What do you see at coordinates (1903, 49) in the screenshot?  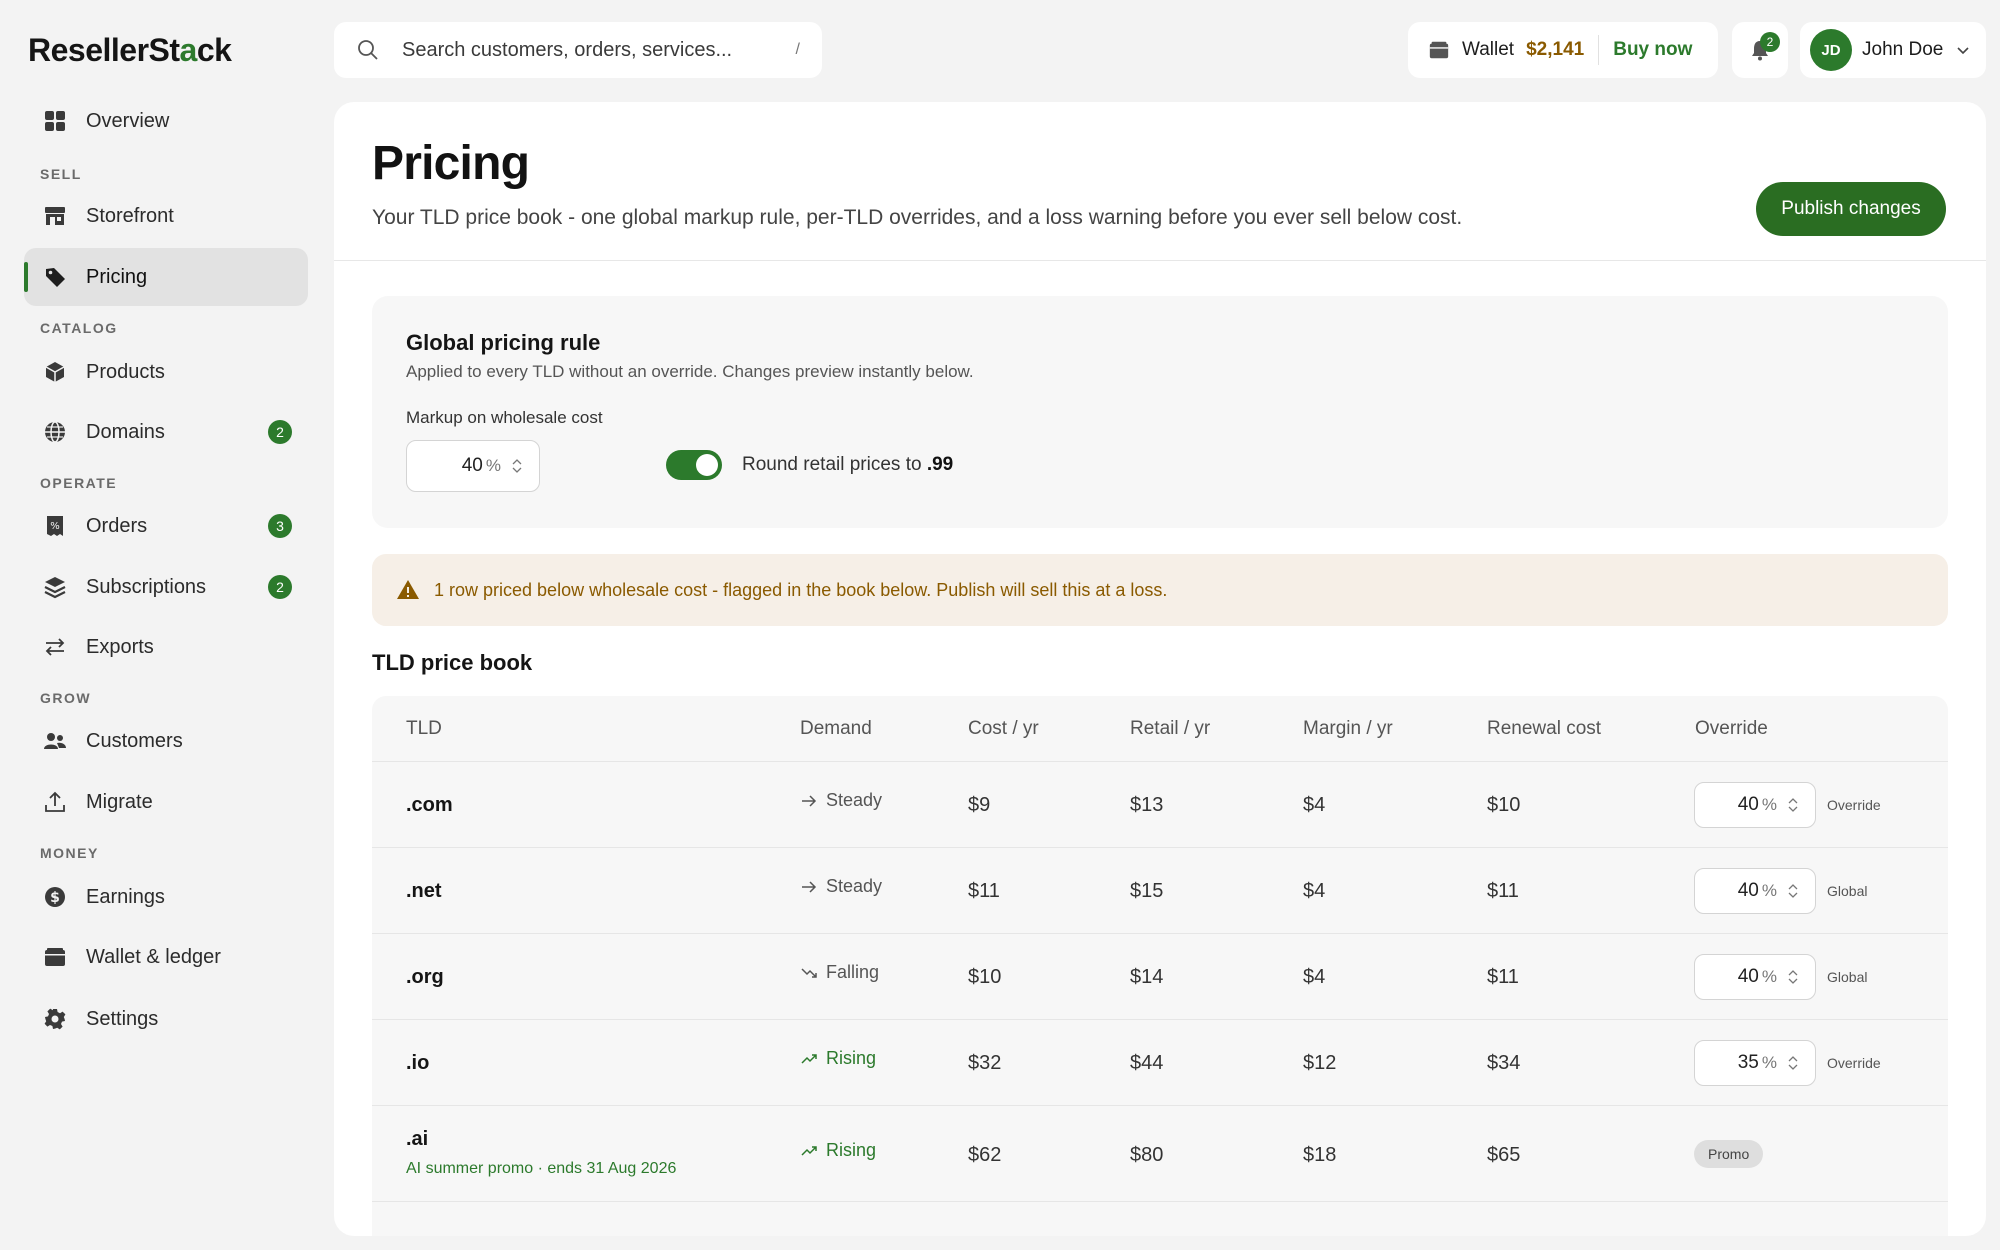 I see `user-name: John Doe` at bounding box center [1903, 49].